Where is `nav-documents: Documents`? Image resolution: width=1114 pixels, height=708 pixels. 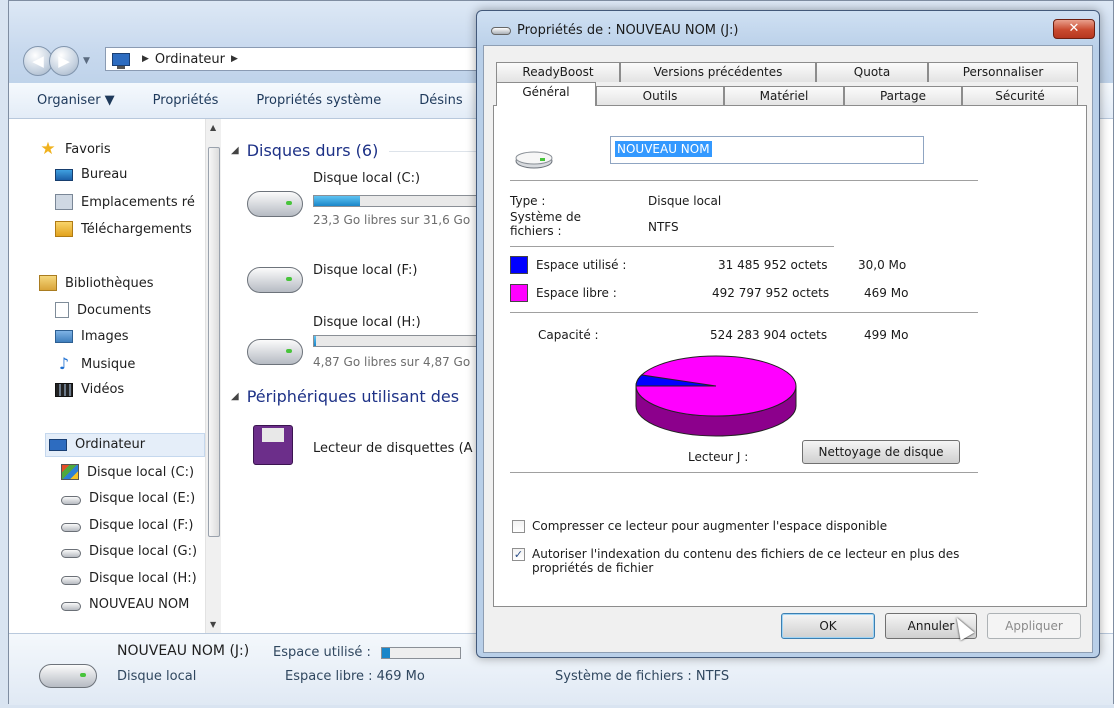 nav-documents: Documents is located at coordinates (103, 310).